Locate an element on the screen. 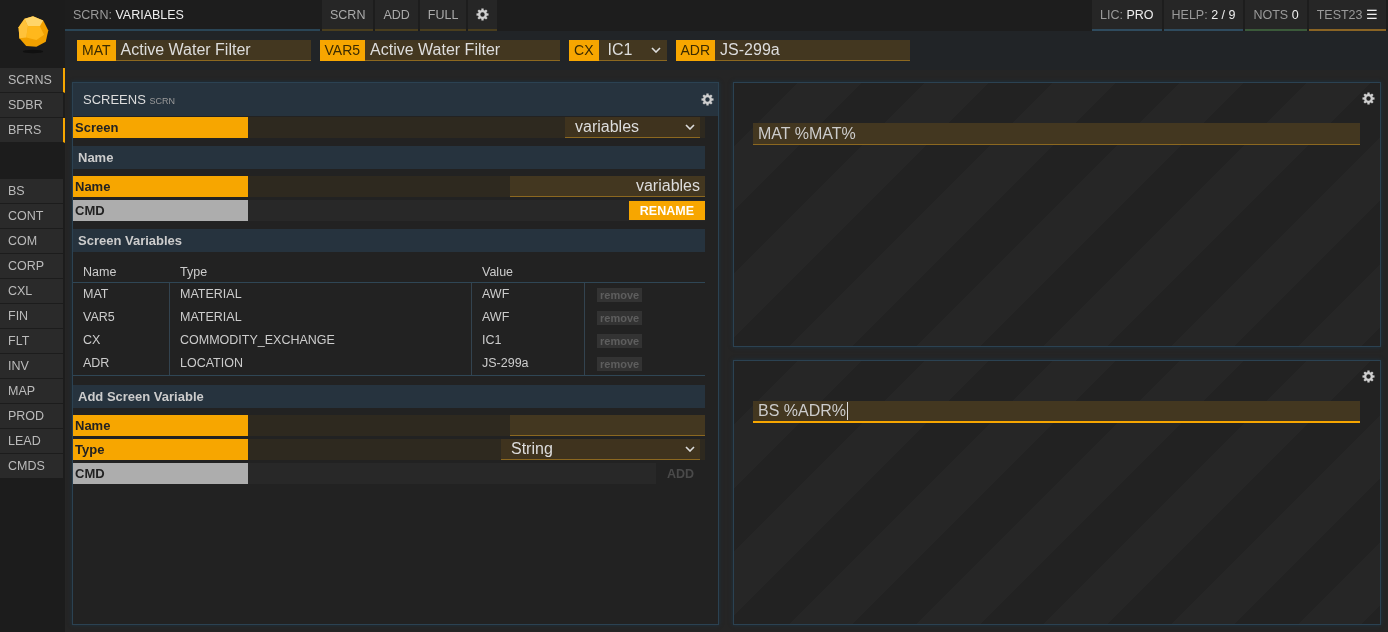 This screenshot has height=632, width=1388. command-input: MAT %MAT% is located at coordinates (1056, 134).